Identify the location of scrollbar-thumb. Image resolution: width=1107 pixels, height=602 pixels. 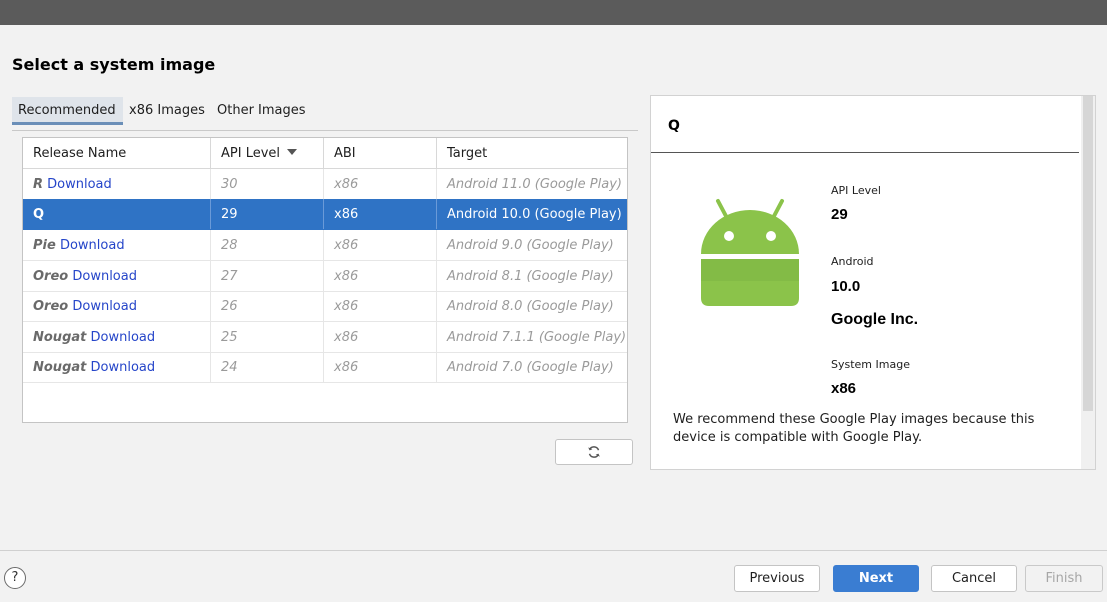
(1088, 253).